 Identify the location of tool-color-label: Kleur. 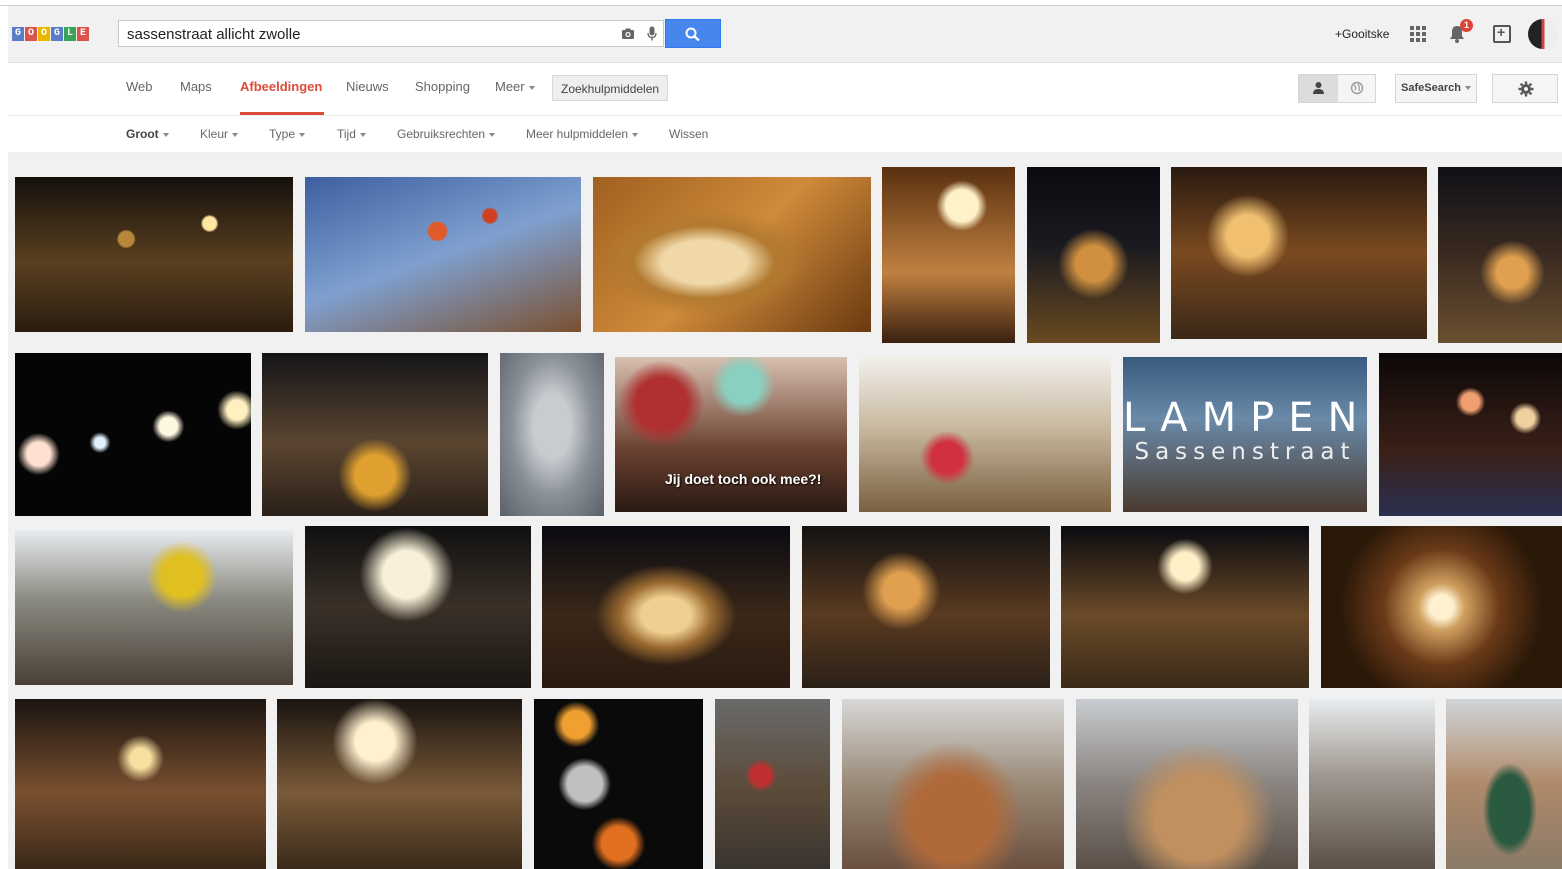
(214, 134).